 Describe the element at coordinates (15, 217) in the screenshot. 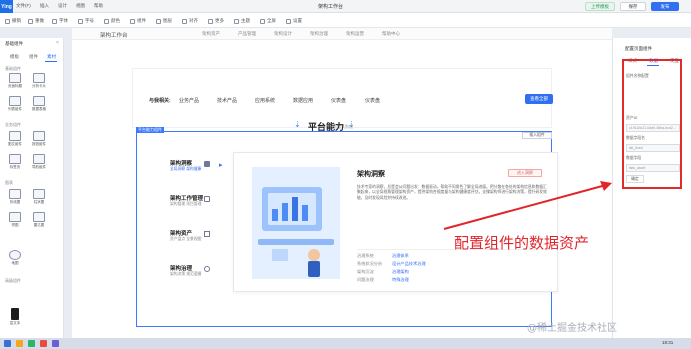

I see `pie-chart-icon` at that location.